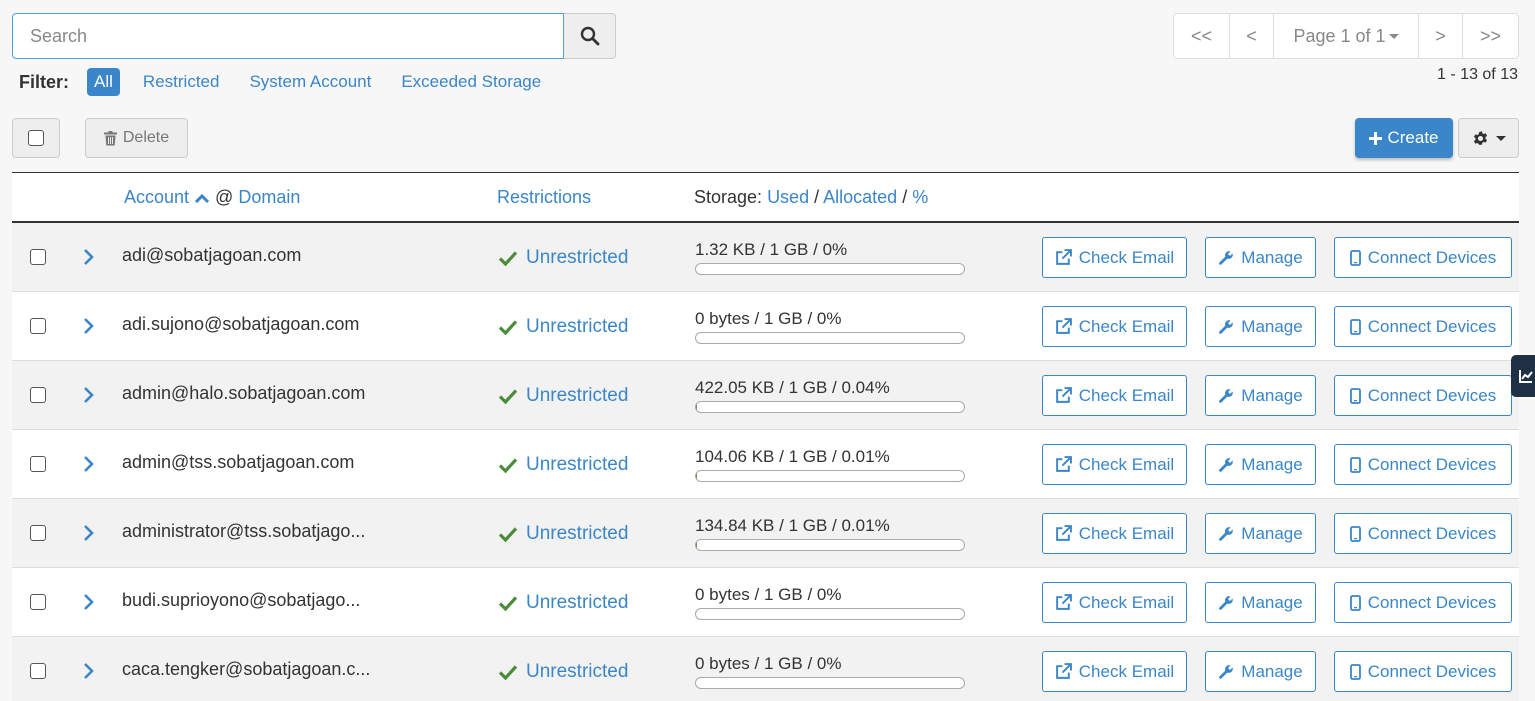 The image size is (1535, 701). I want to click on storage-progress-fill, so click(697, 476).